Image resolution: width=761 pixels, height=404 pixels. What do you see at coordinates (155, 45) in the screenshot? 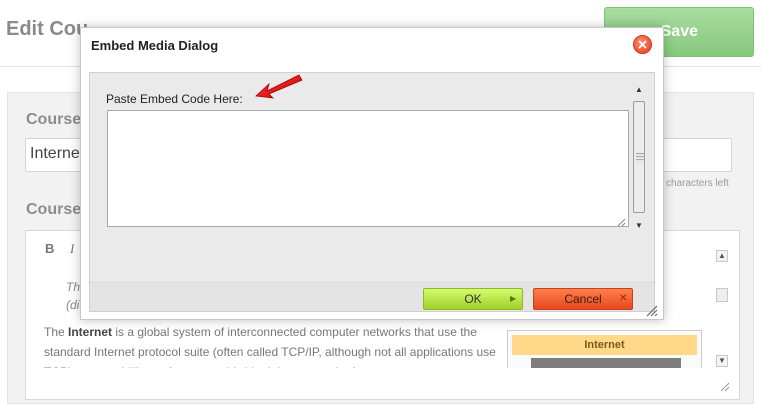
I see `dialog-title: Embed Media Dialog` at bounding box center [155, 45].